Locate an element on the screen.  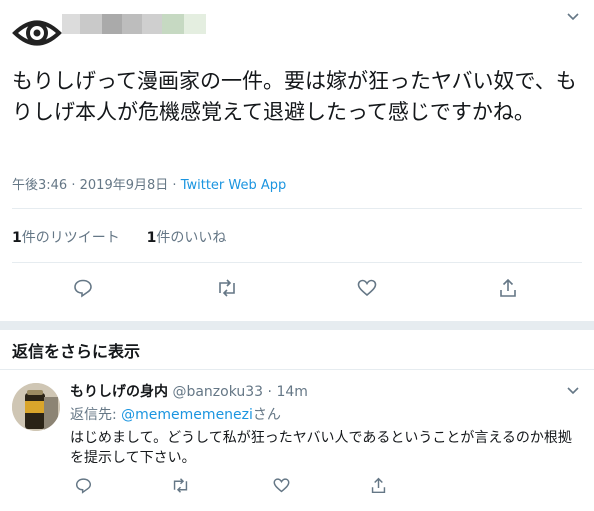
share-icon is located at coordinates (508, 288).